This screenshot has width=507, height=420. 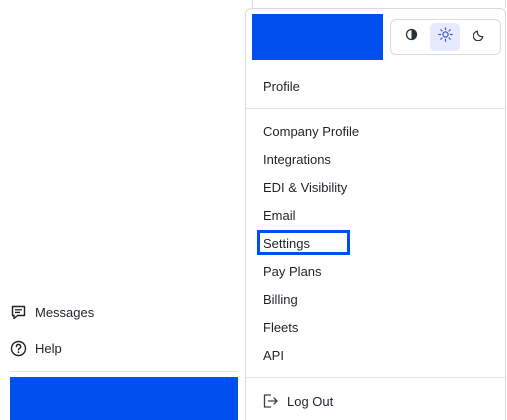 I want to click on sidebar-item-help: Help, so click(x=36, y=348).